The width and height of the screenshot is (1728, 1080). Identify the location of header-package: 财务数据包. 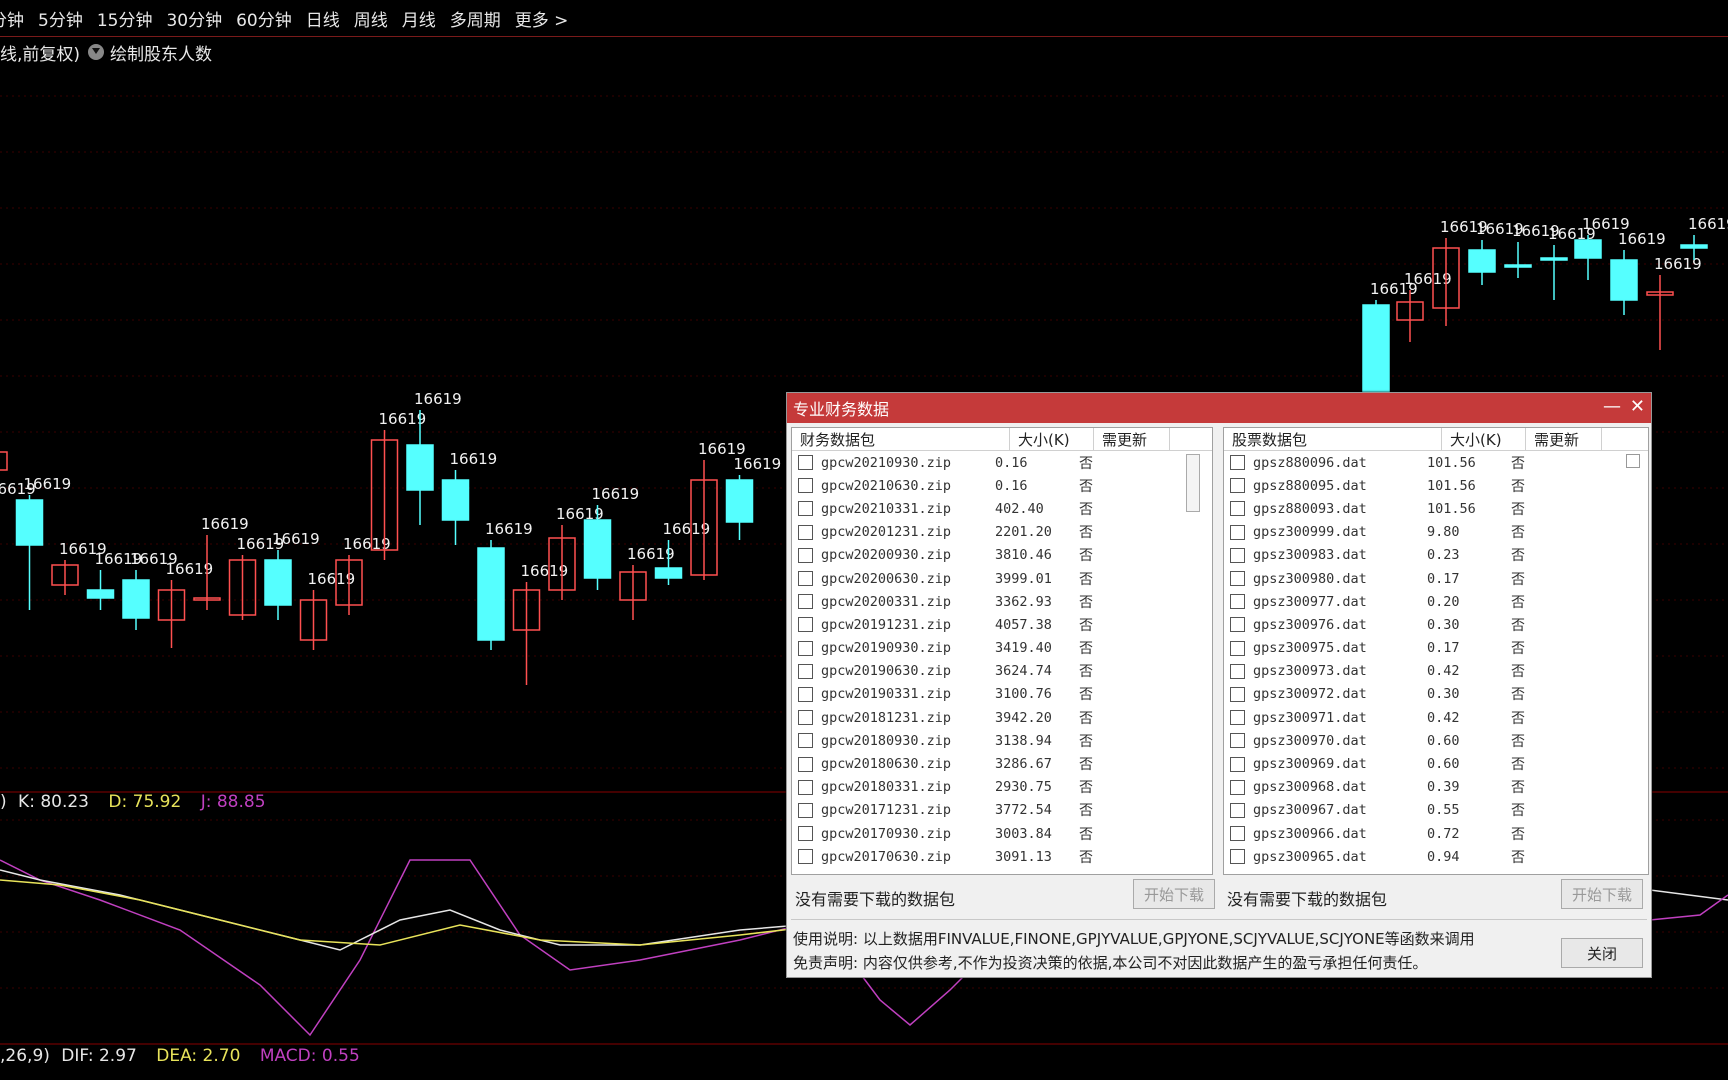
(901, 439).